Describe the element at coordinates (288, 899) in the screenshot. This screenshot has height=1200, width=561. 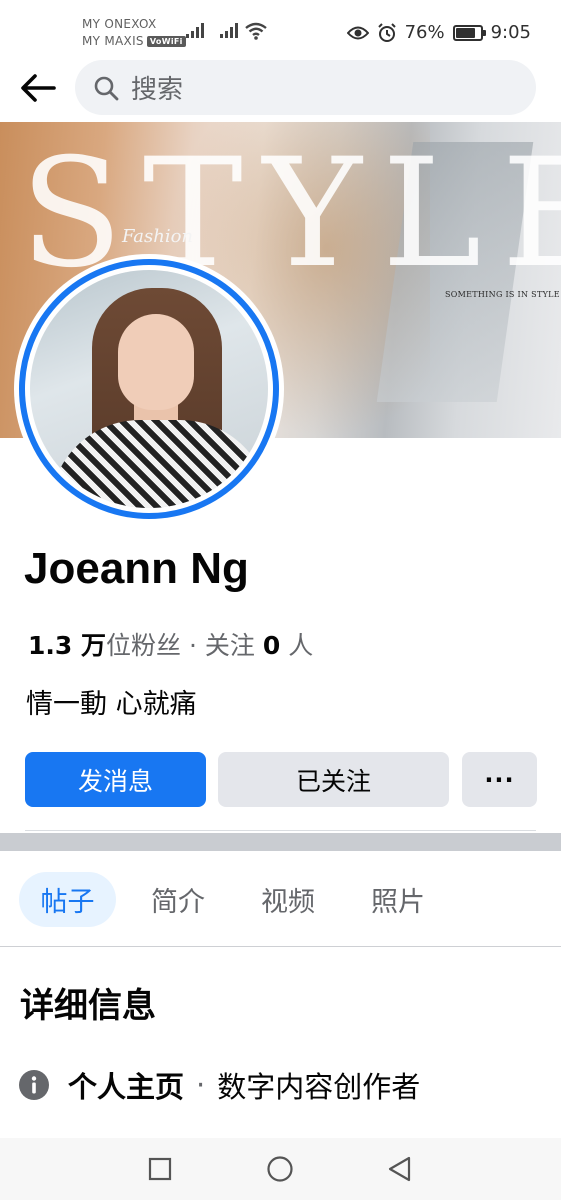
I see `tab-videos: 视频` at that location.